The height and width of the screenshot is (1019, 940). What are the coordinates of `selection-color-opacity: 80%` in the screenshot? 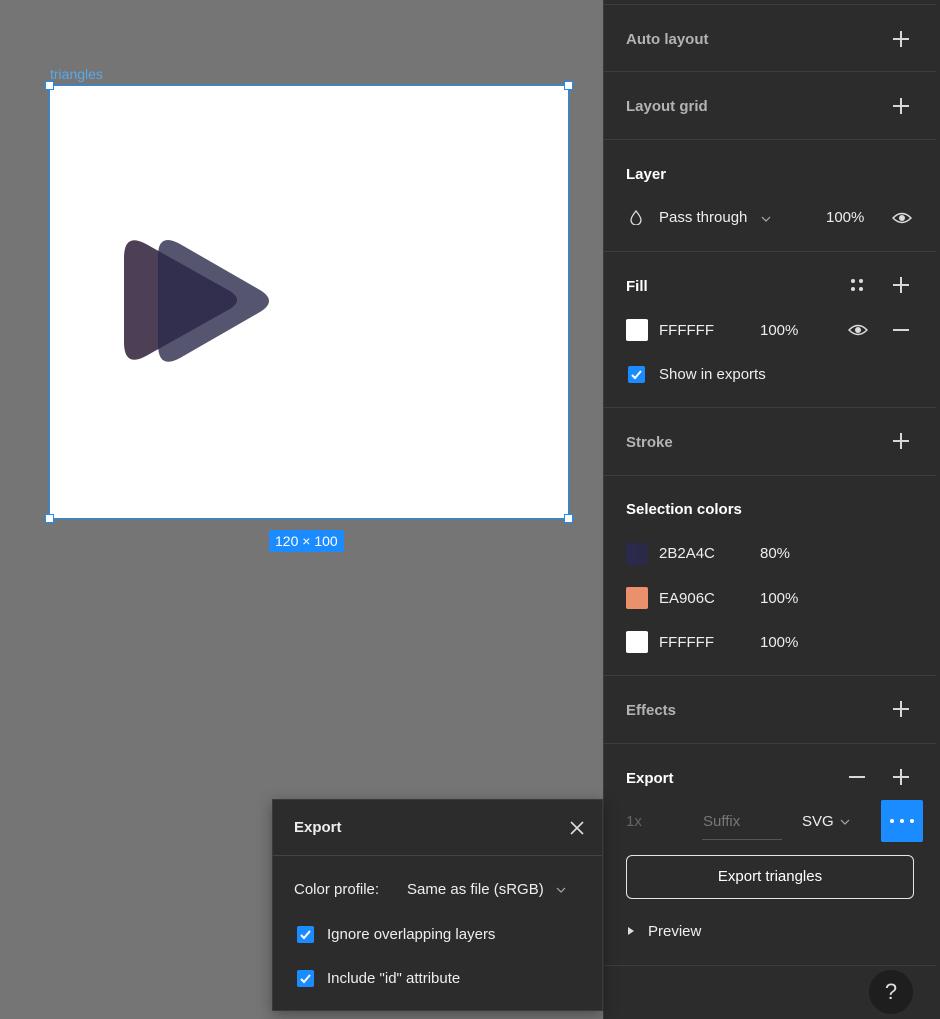 It's located at (775, 553).